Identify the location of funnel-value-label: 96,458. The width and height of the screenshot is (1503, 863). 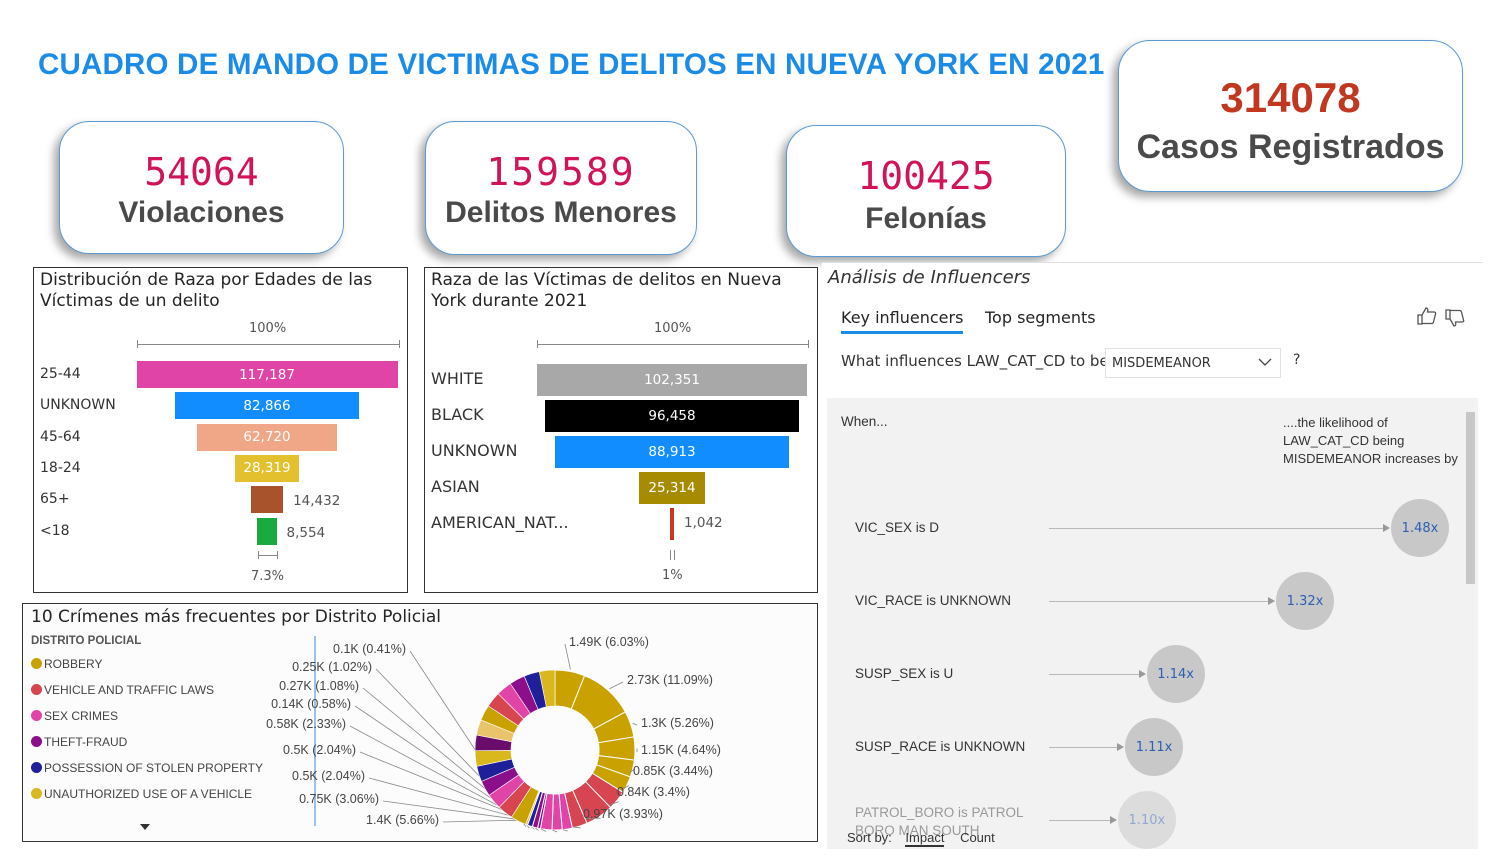
(672, 416).